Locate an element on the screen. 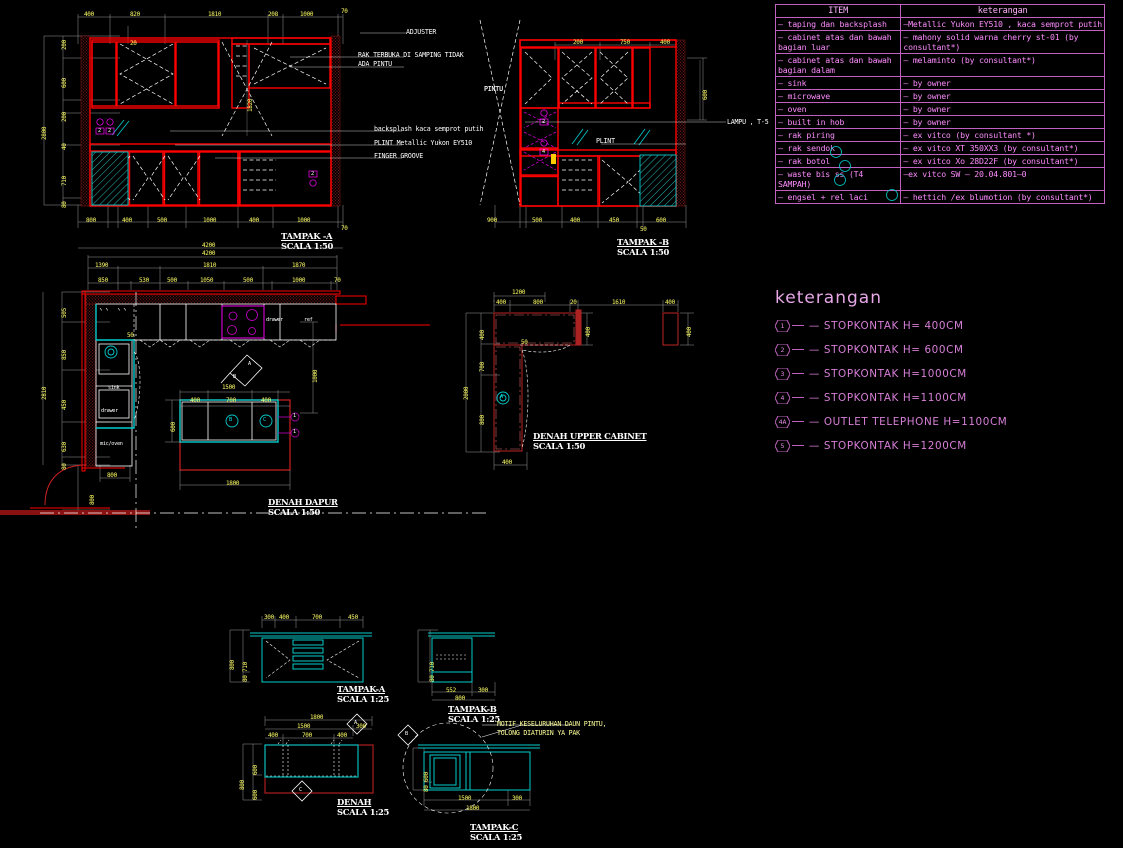 This screenshot has width=1123, height=848. outlet-num-b2: 4 is located at coordinates (543, 152).